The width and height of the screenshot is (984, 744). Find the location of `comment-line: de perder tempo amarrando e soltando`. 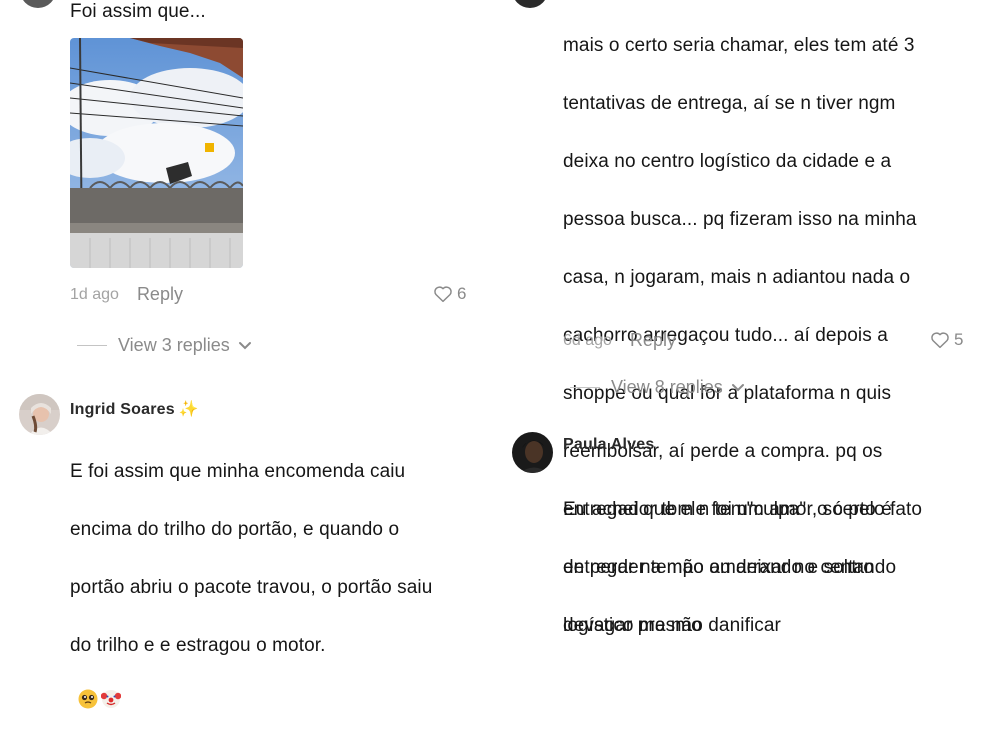

comment-line: de perder tempo amarrando e soltando is located at coordinates (730, 567).